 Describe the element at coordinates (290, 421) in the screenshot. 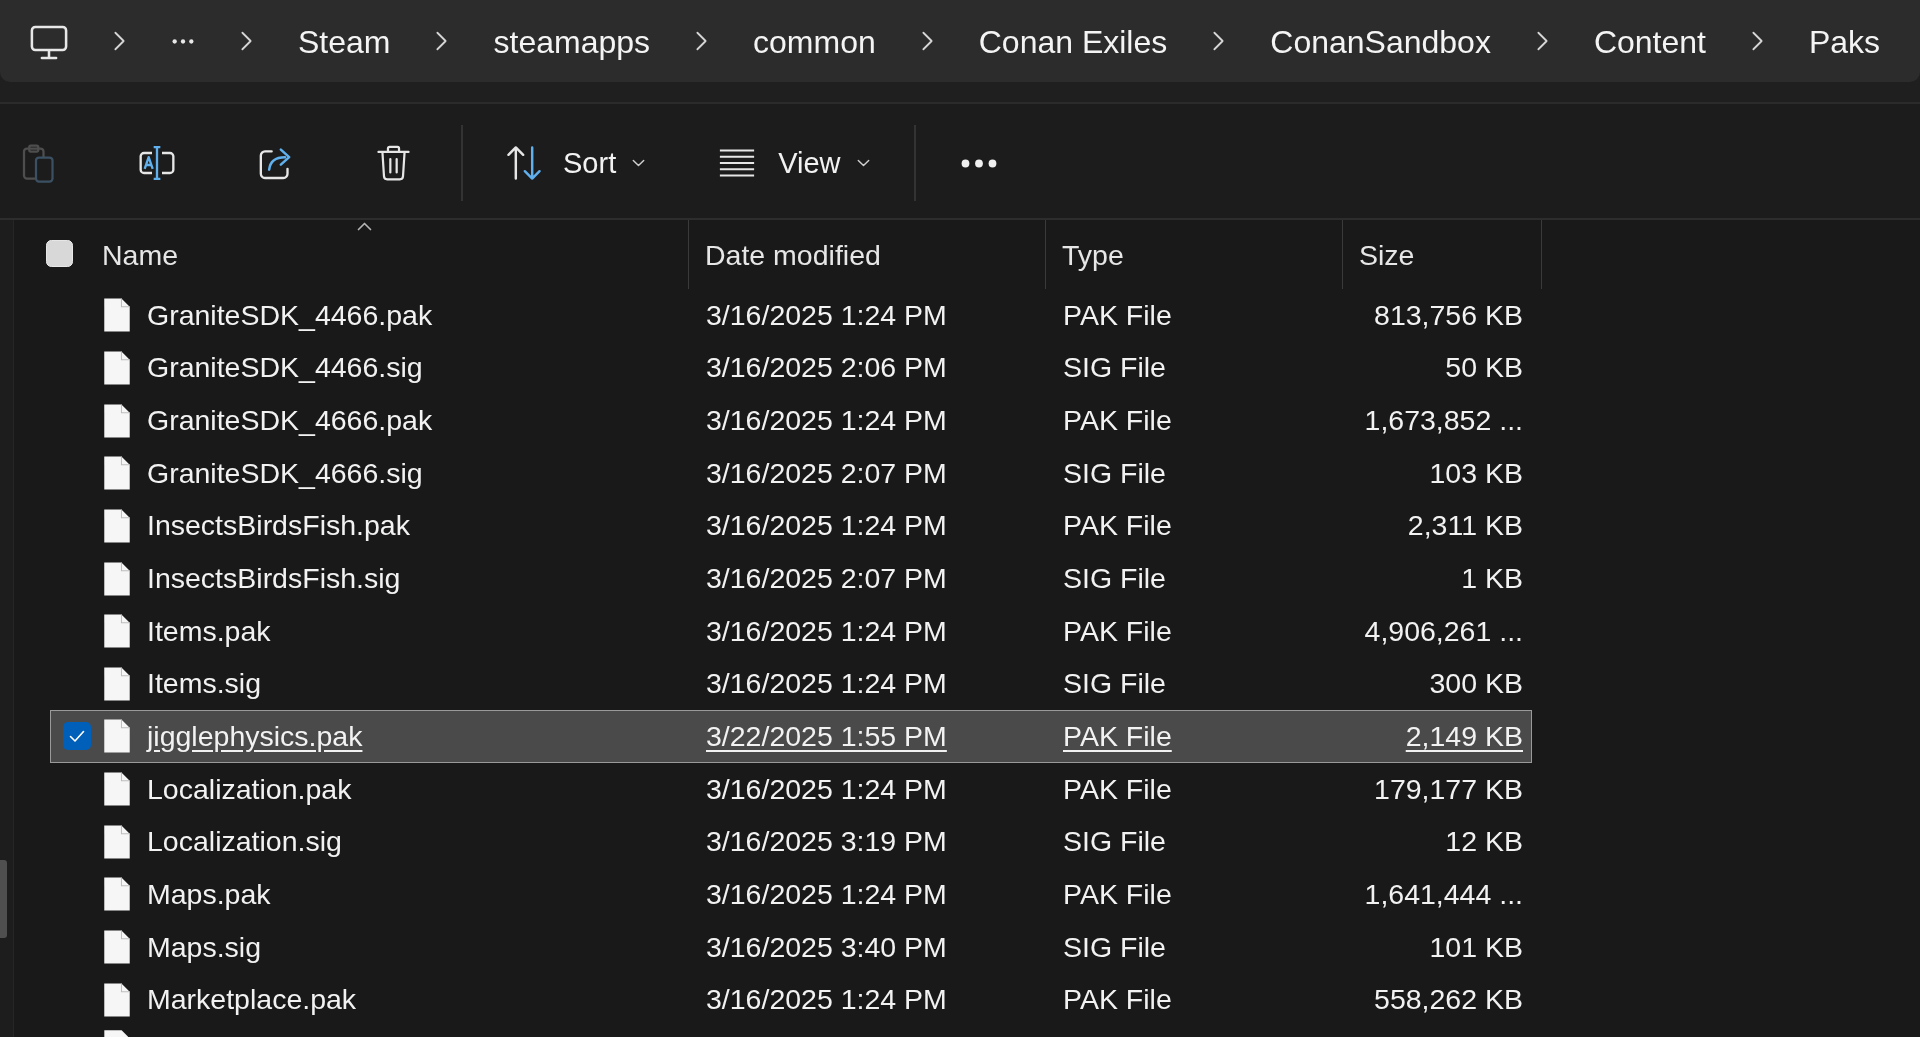

I see `file-name: GraniteSDK_4666.pak` at that location.